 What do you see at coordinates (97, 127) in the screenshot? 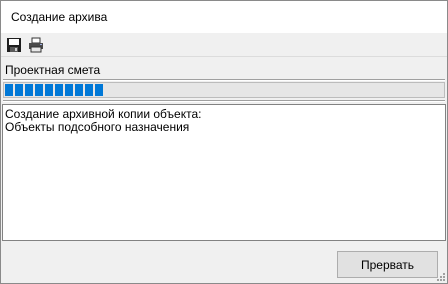
I see `log-line: Объекты подсобного назначения` at bounding box center [97, 127].